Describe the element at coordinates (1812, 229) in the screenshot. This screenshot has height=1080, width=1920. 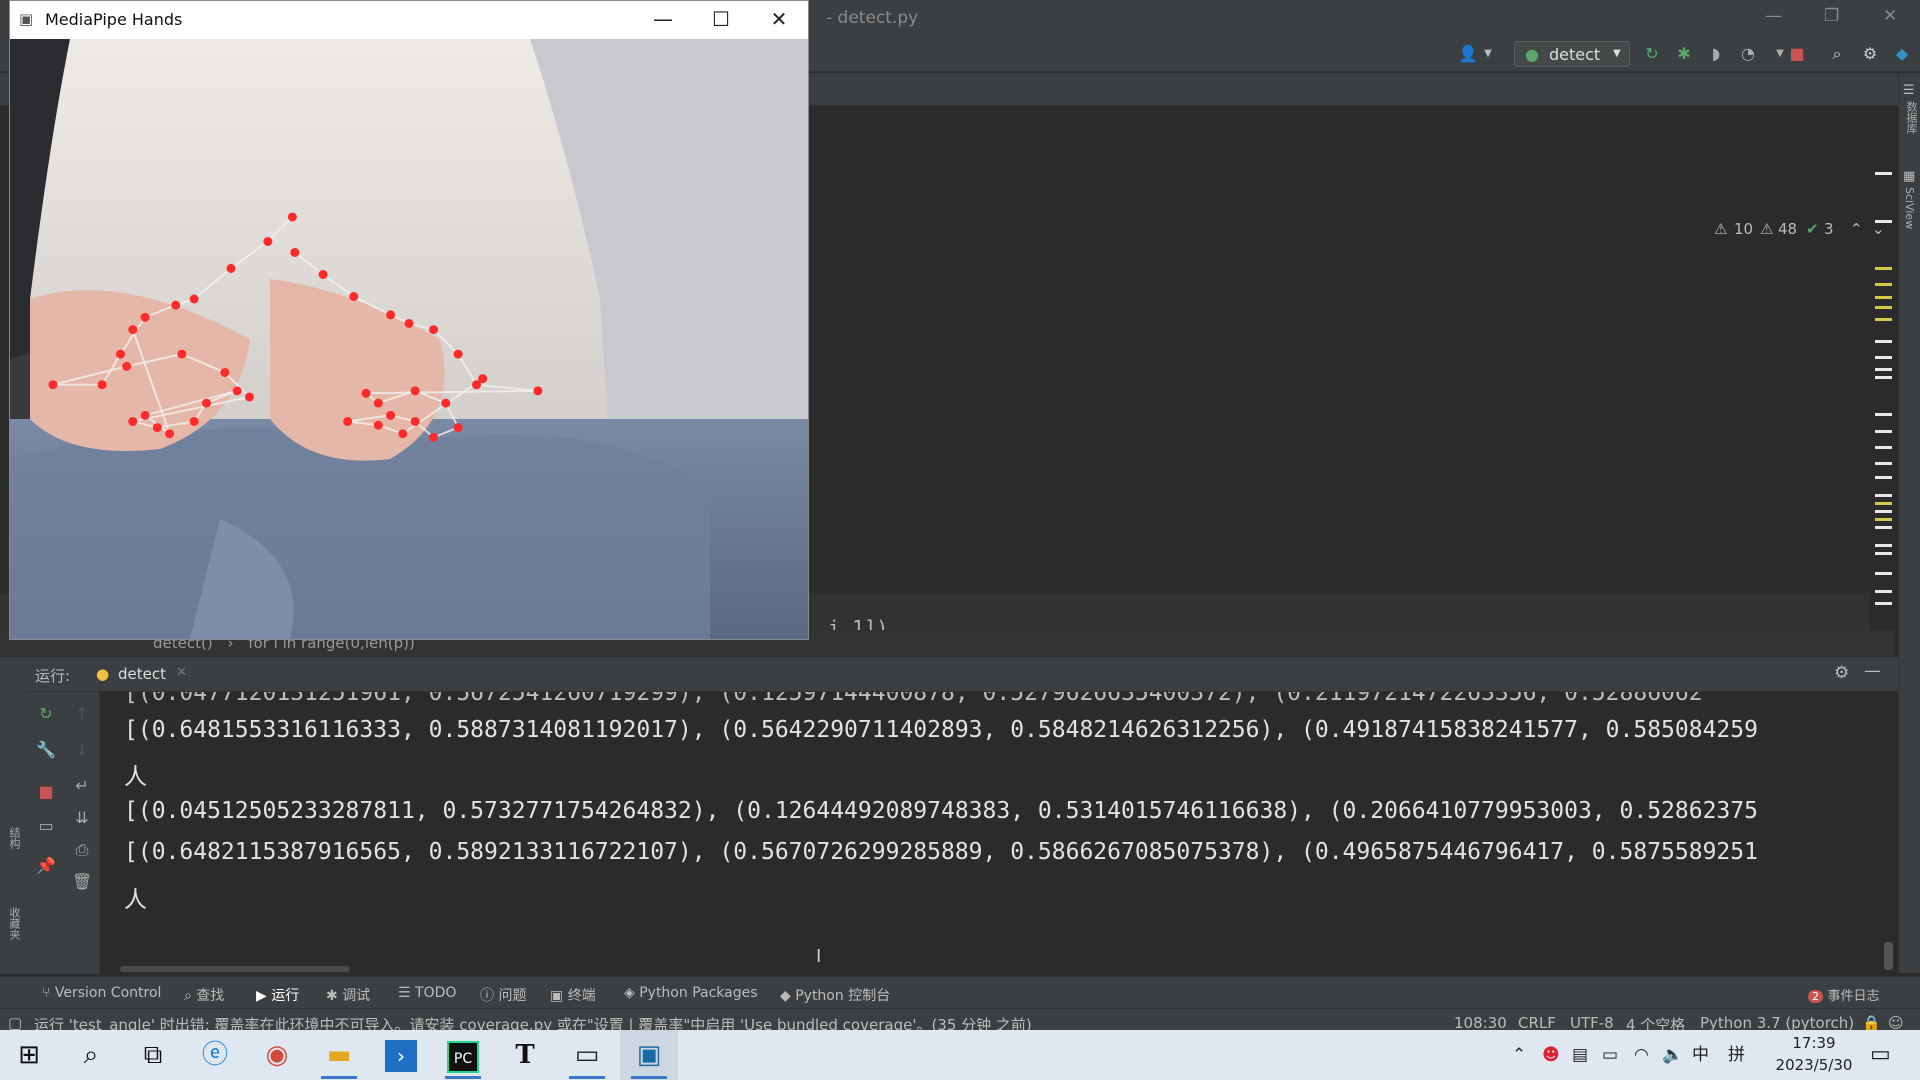
I see `typo-icon: ✔` at that location.